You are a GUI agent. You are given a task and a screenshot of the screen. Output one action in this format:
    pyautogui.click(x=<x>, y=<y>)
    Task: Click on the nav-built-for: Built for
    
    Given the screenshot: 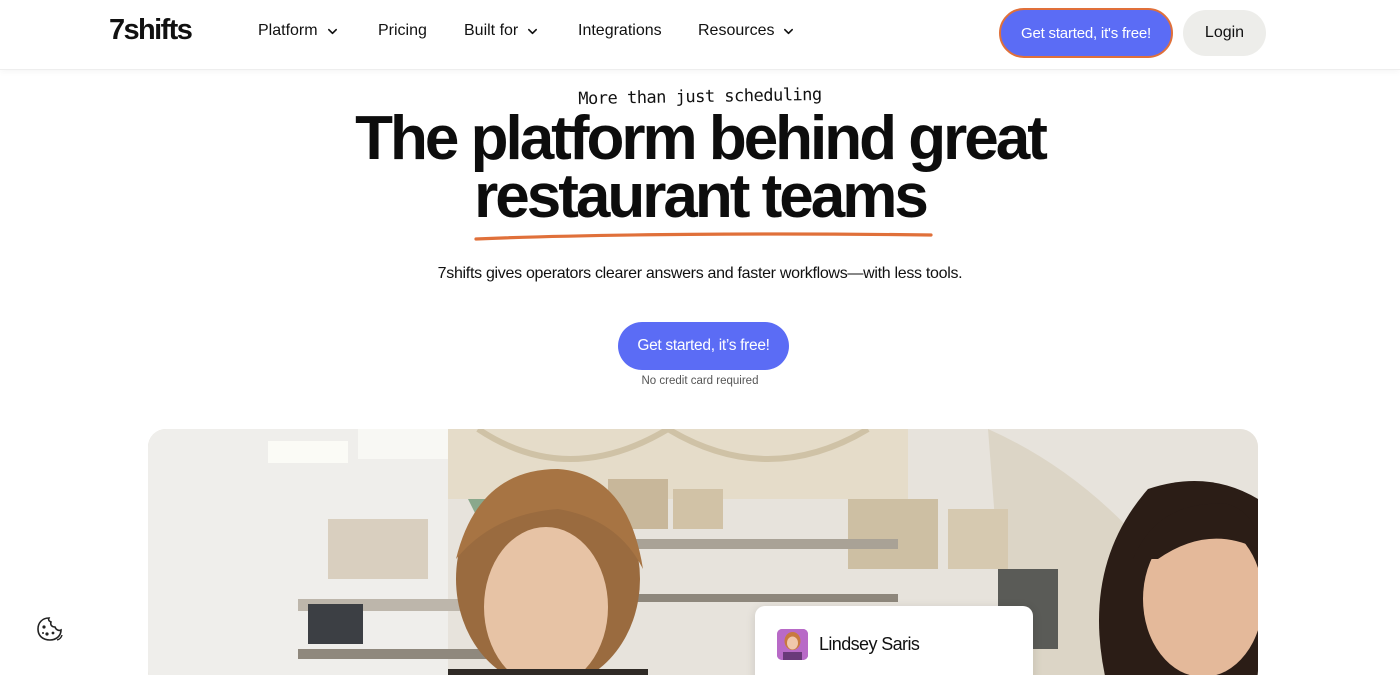 What is the action you would take?
    pyautogui.click(x=501, y=31)
    